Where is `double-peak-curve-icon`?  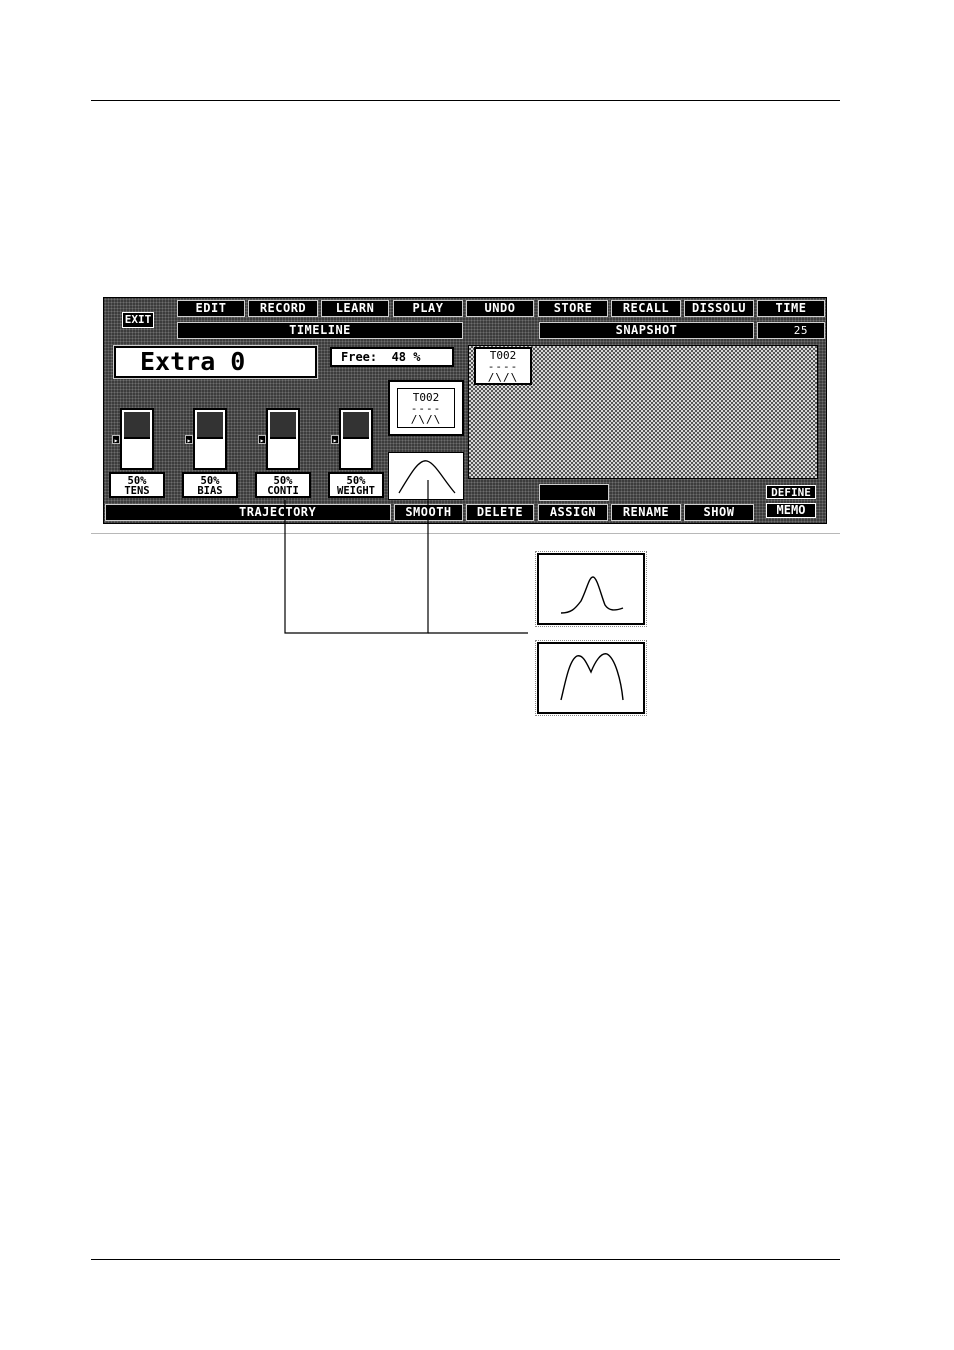 double-peak-curve-icon is located at coordinates (592, 677).